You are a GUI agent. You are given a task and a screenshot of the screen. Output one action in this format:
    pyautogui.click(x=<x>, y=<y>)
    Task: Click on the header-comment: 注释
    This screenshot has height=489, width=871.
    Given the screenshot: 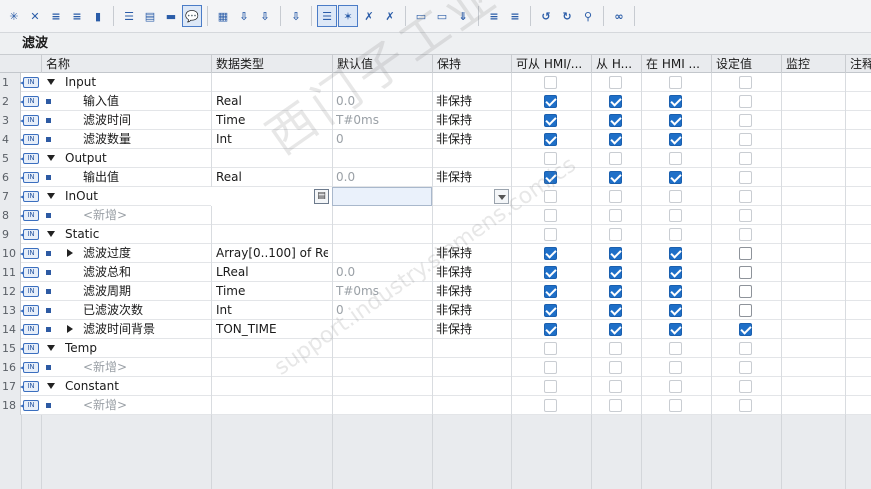 What is the action you would take?
    pyautogui.click(x=858, y=64)
    